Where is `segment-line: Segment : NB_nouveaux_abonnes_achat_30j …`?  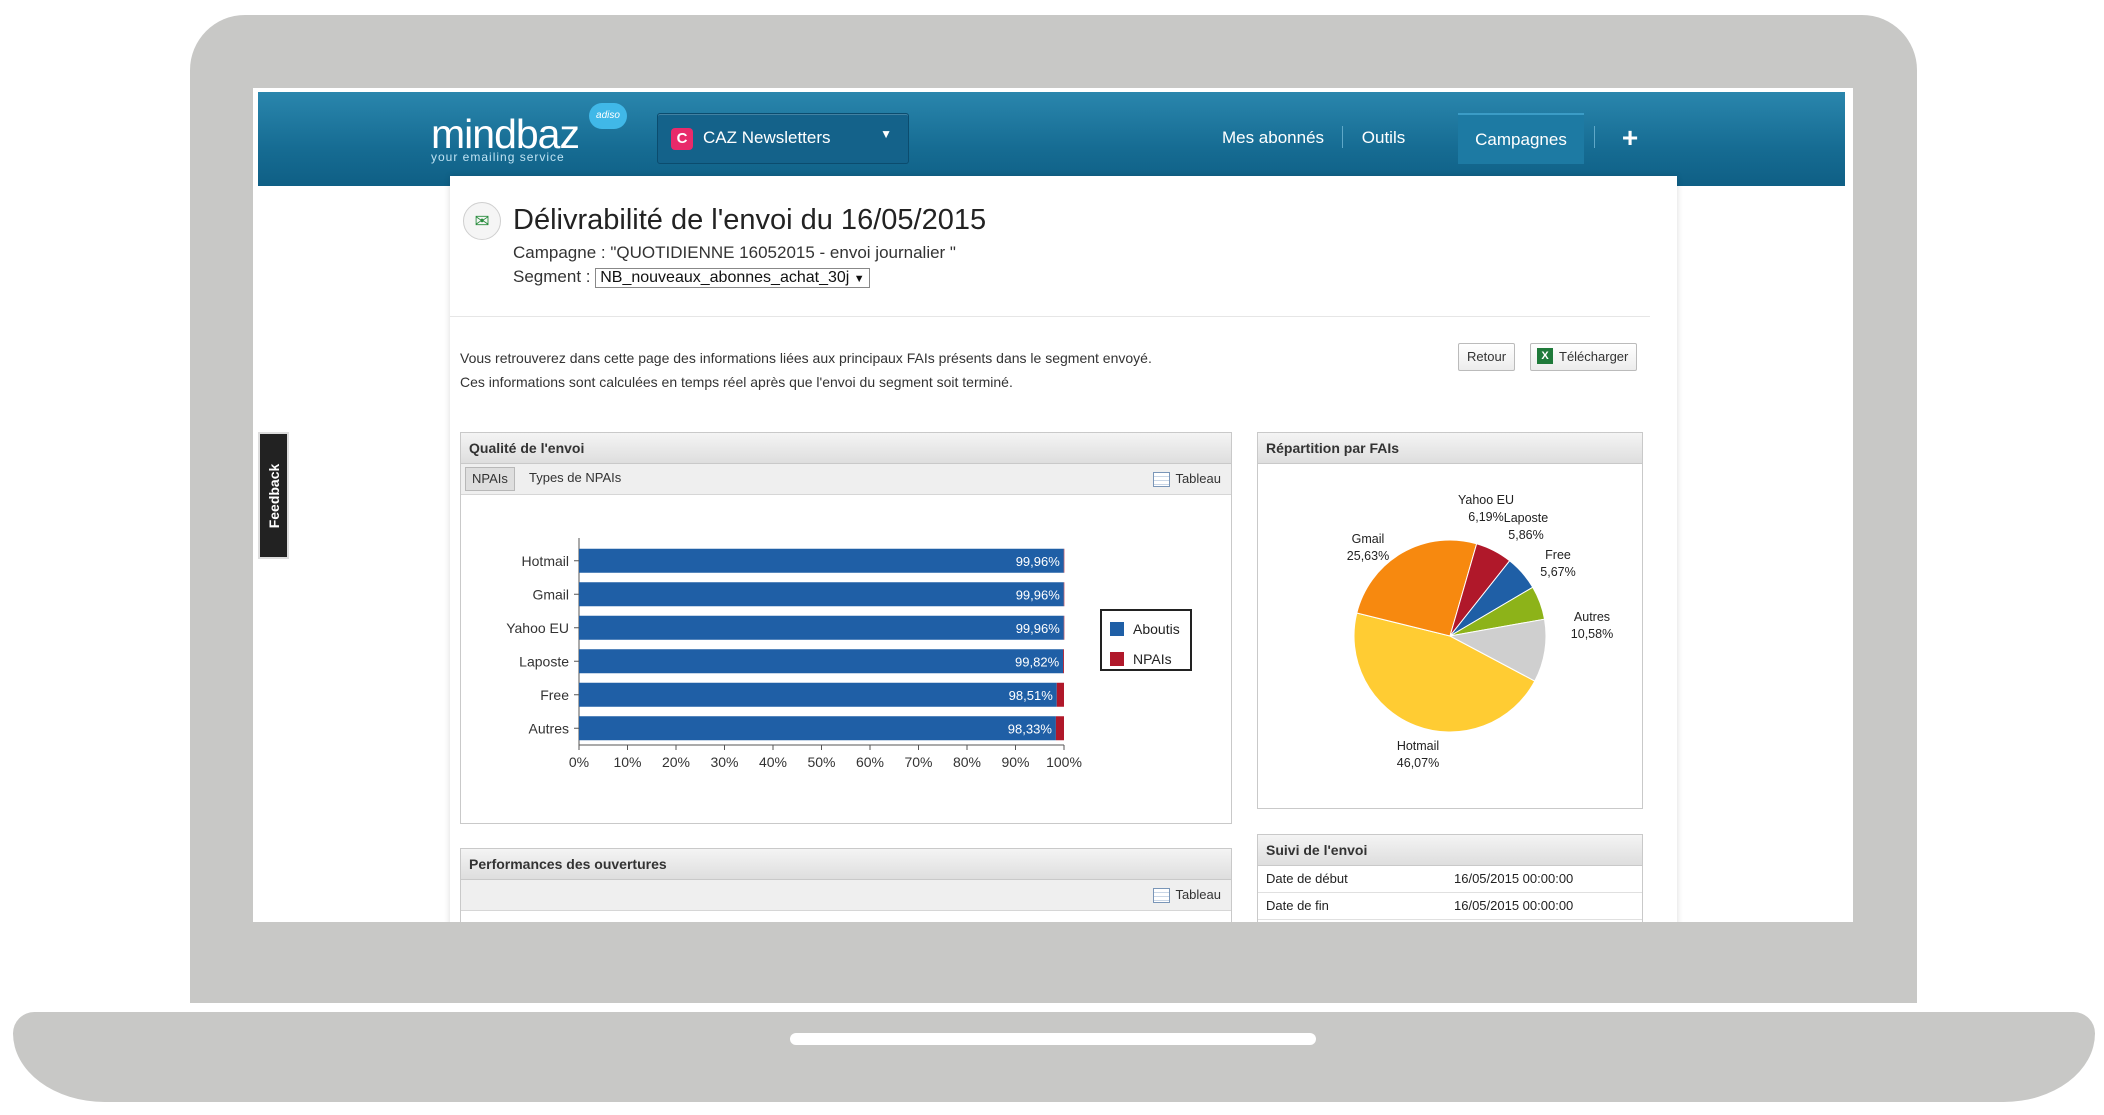
segment-line: Segment : NB_nouveaux_abonnes_achat_30j … is located at coordinates (691, 277).